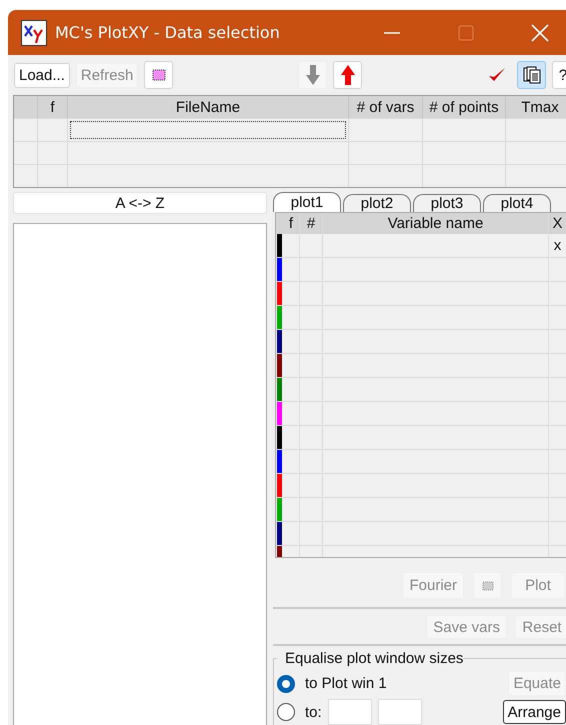  What do you see at coordinates (517, 203) in the screenshot?
I see `plot-tab: plot4` at bounding box center [517, 203].